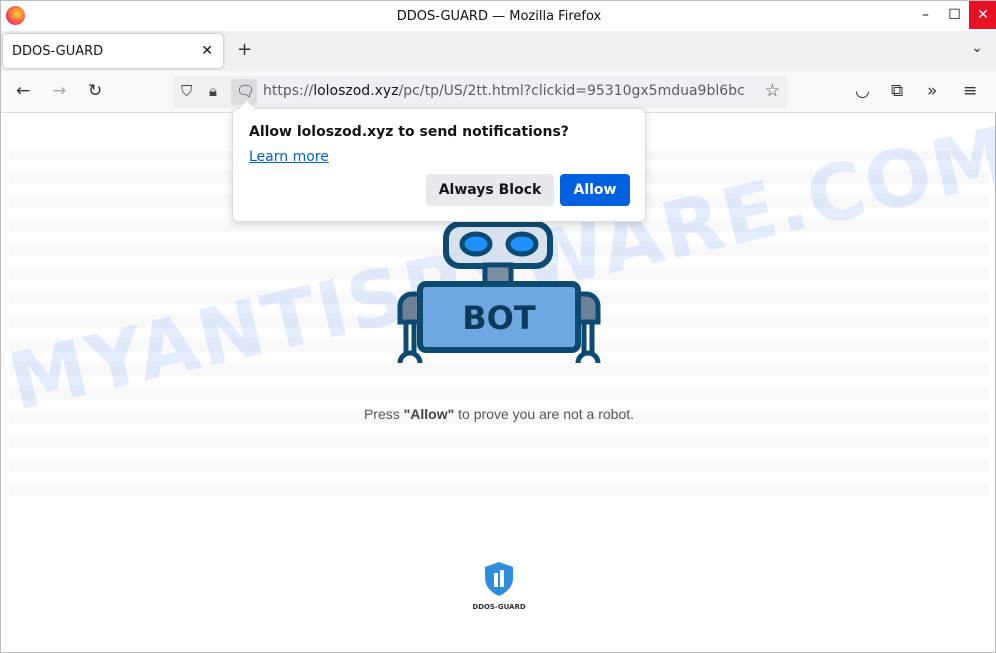 This screenshot has width=996, height=653. I want to click on tab-ddos-guard: DDOS-GUARD ✕, so click(113, 51).